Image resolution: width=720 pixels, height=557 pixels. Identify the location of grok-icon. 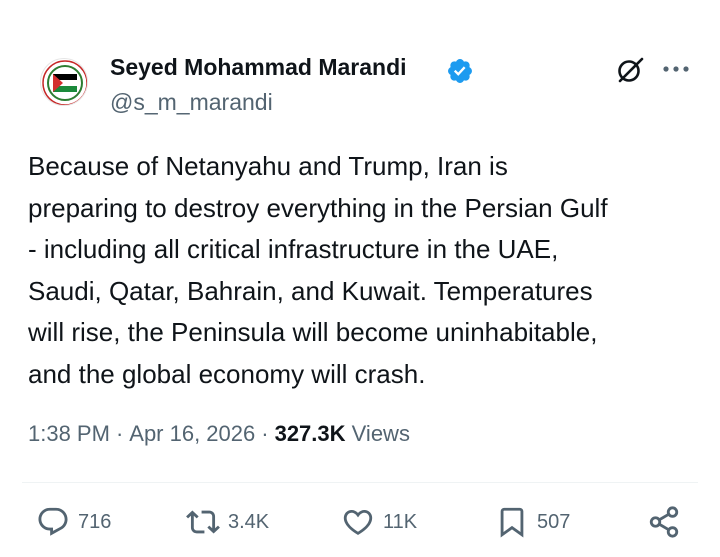
(630, 70).